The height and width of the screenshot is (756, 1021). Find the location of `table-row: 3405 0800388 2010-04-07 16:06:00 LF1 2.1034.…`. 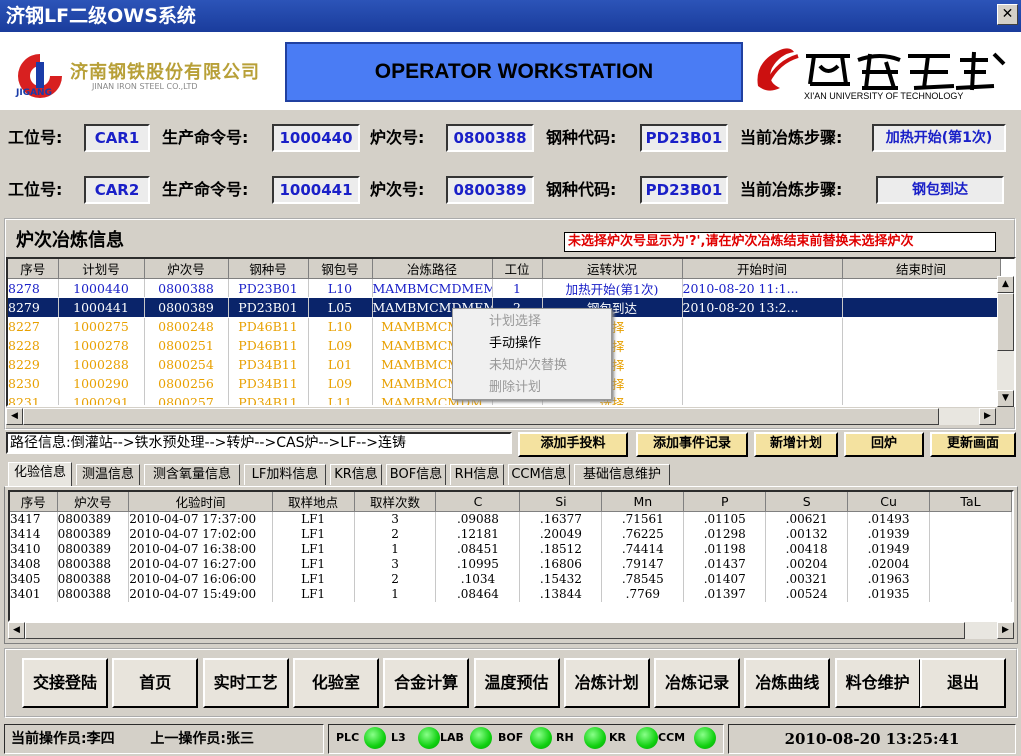

table-row: 3405 0800388 2010-04-07 16:06:00 LF1 2.1034.… is located at coordinates (511, 579).